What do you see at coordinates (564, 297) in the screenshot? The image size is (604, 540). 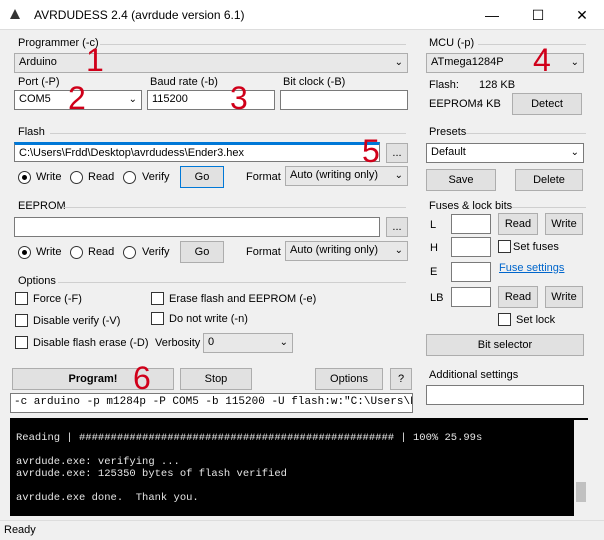 I see `fuse-lb-write-button: Write` at bounding box center [564, 297].